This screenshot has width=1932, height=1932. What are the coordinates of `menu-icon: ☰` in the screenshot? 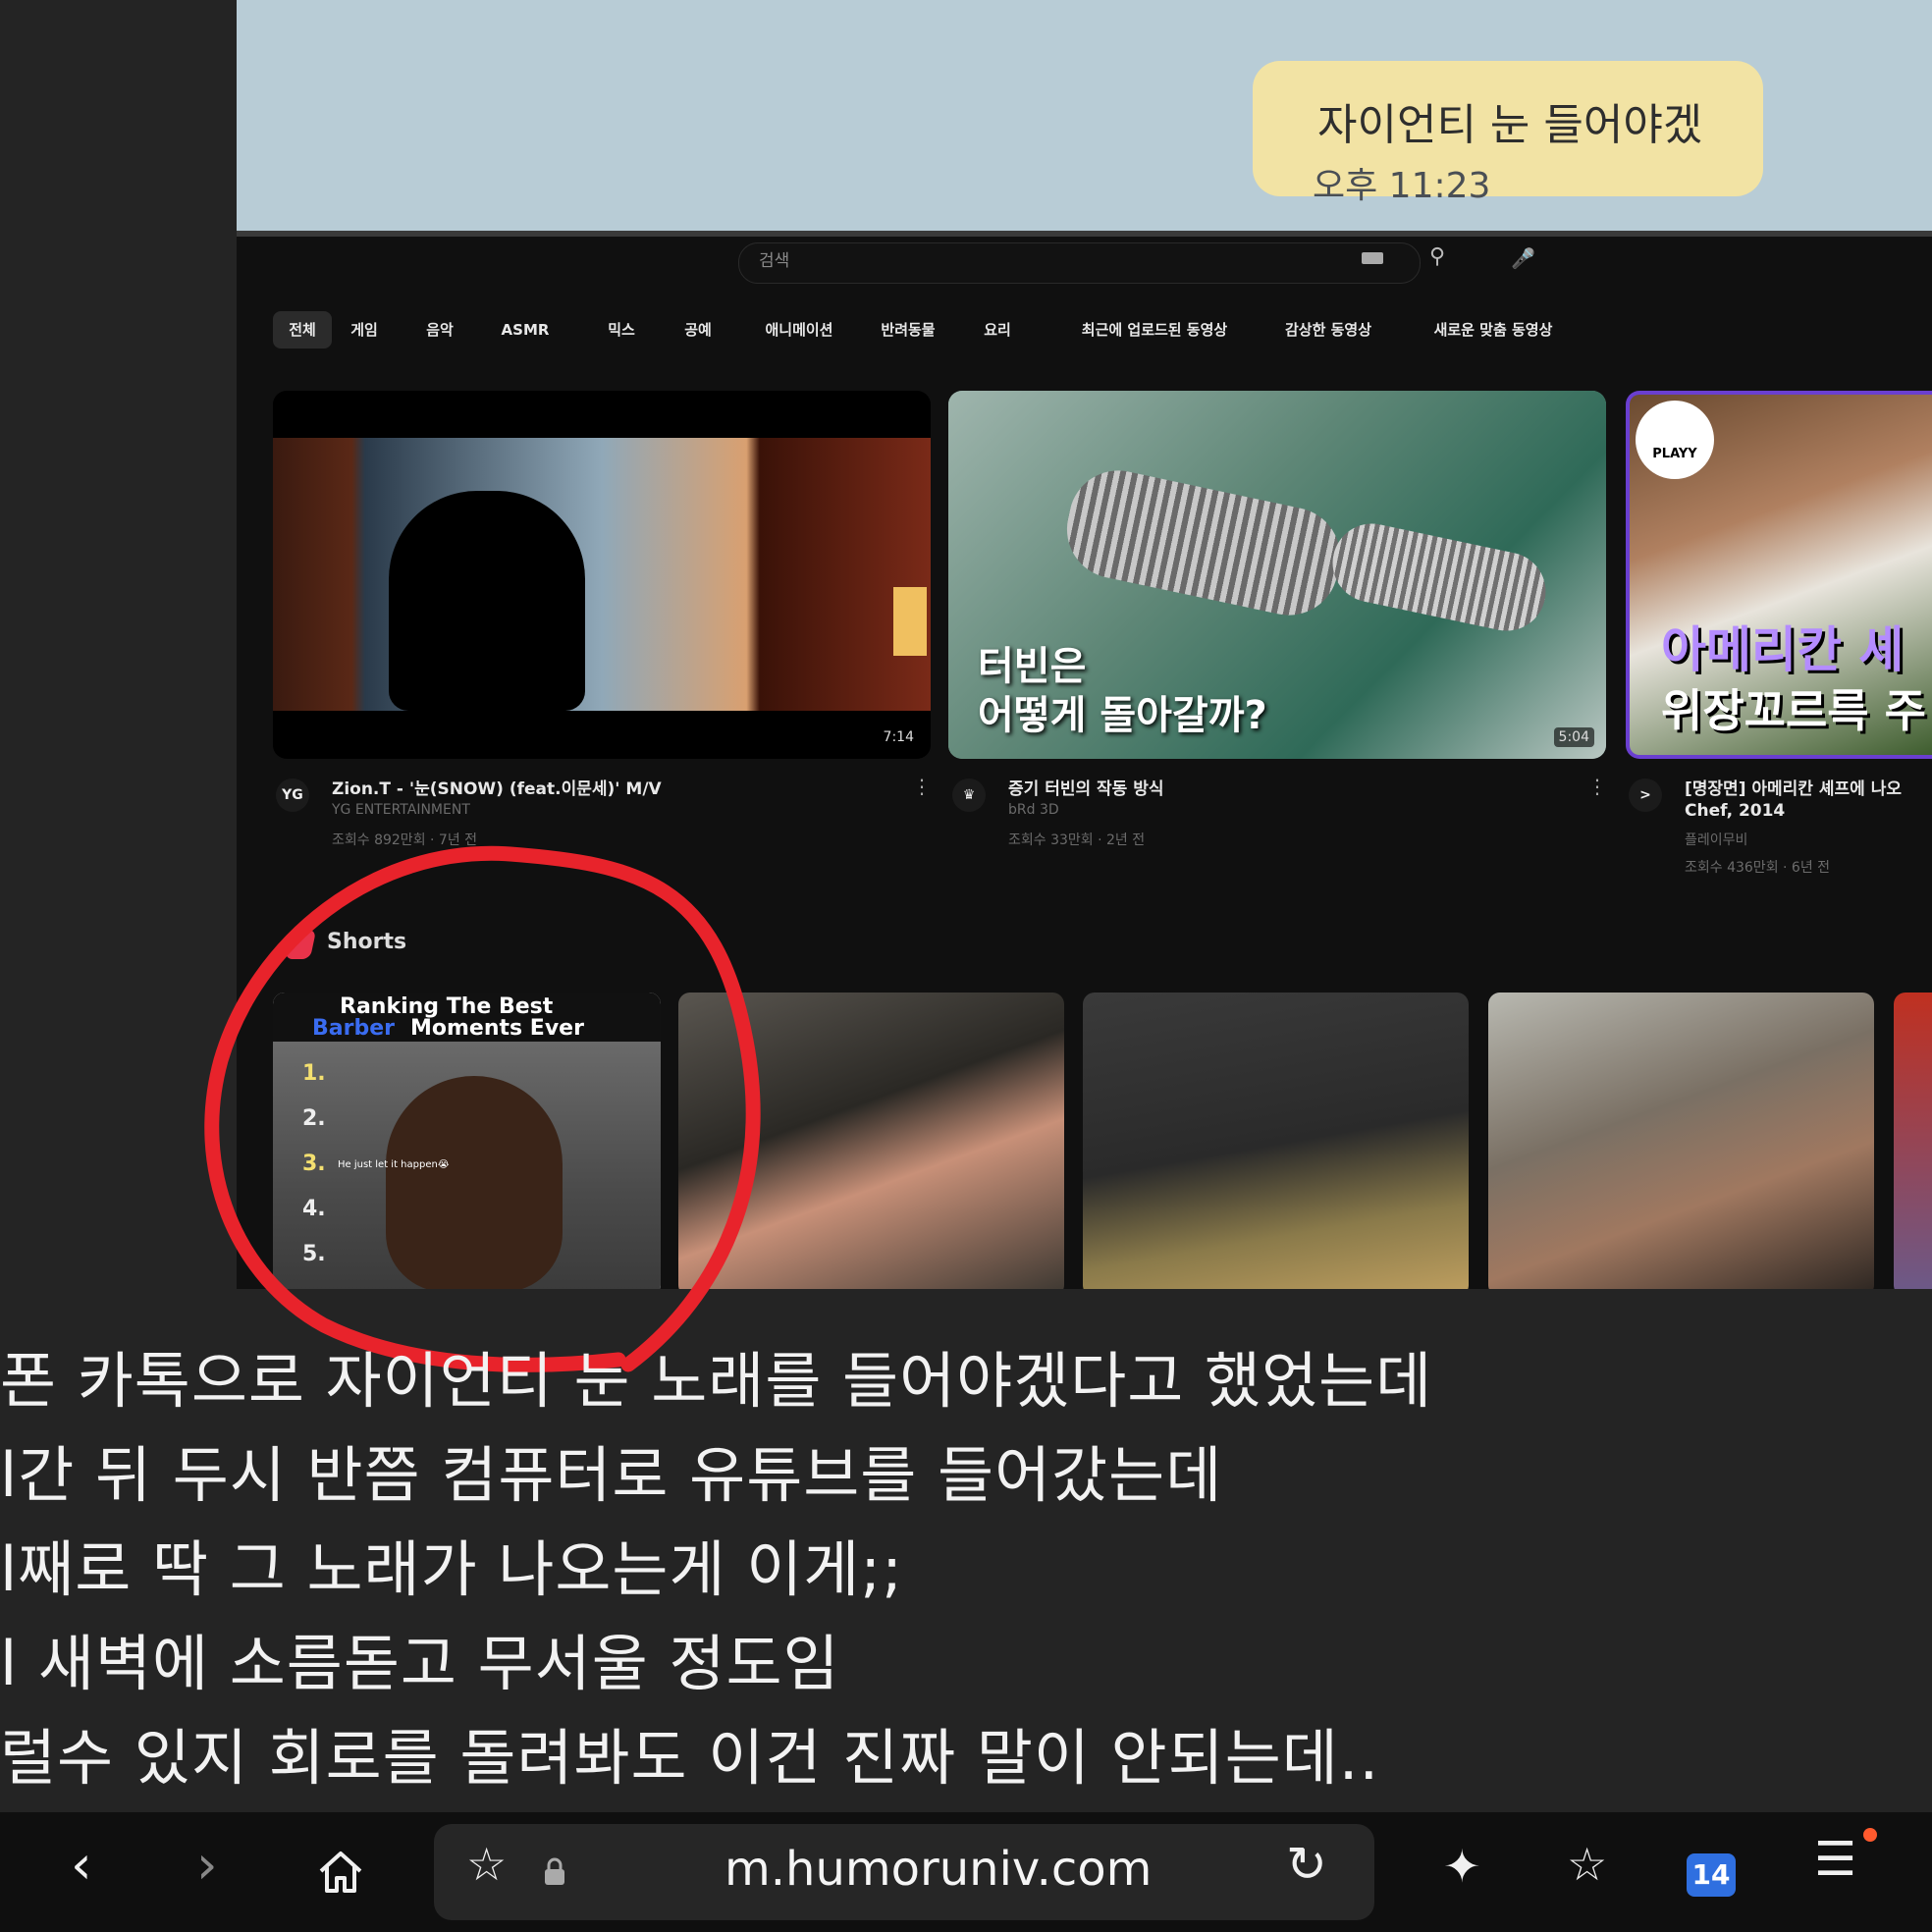 It's located at (1835, 1859).